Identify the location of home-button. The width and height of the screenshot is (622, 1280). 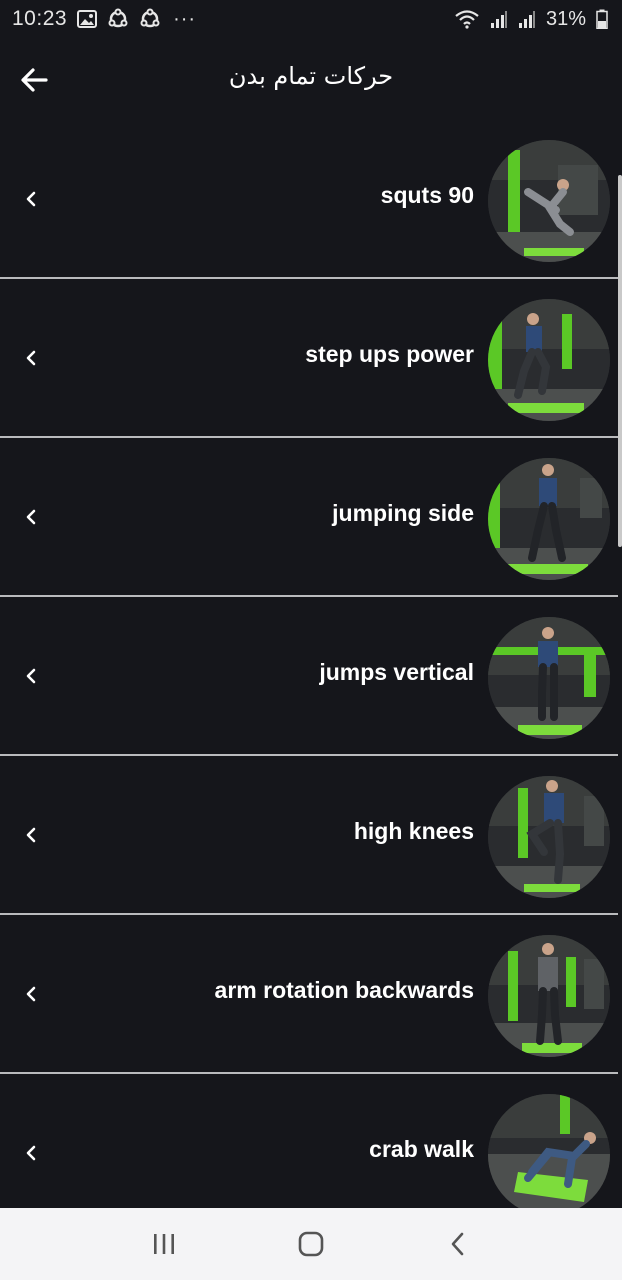
(311, 1244).